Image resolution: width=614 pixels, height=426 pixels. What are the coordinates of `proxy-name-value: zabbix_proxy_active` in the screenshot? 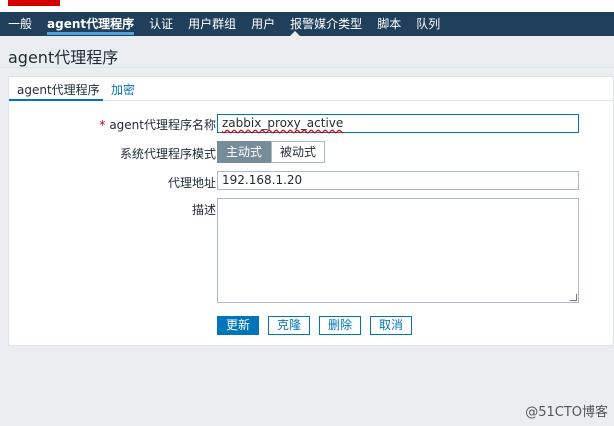 It's located at (283, 123).